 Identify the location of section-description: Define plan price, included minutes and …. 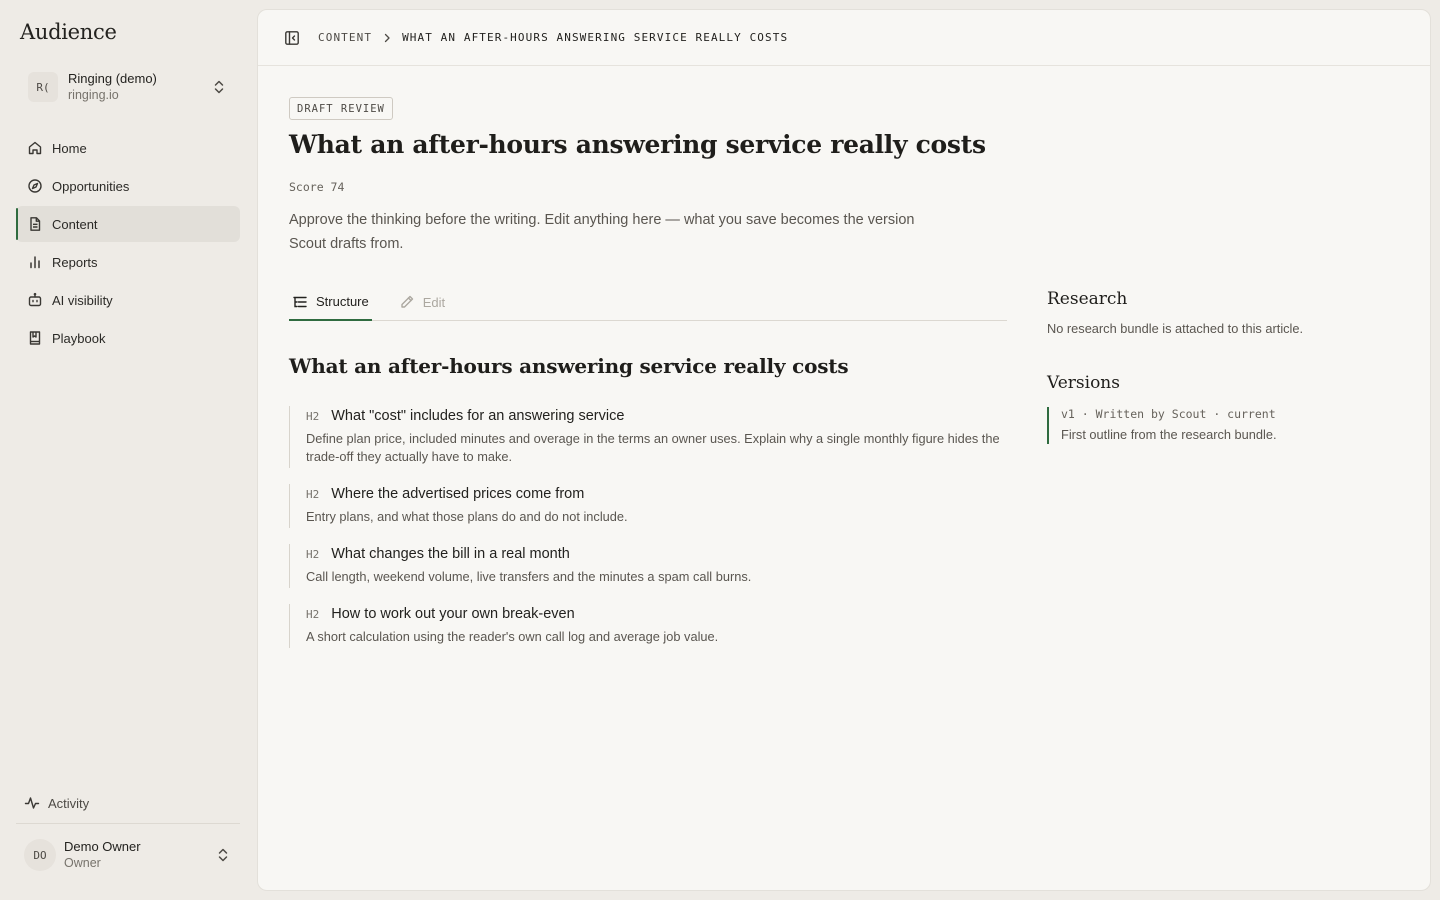
(653, 447).